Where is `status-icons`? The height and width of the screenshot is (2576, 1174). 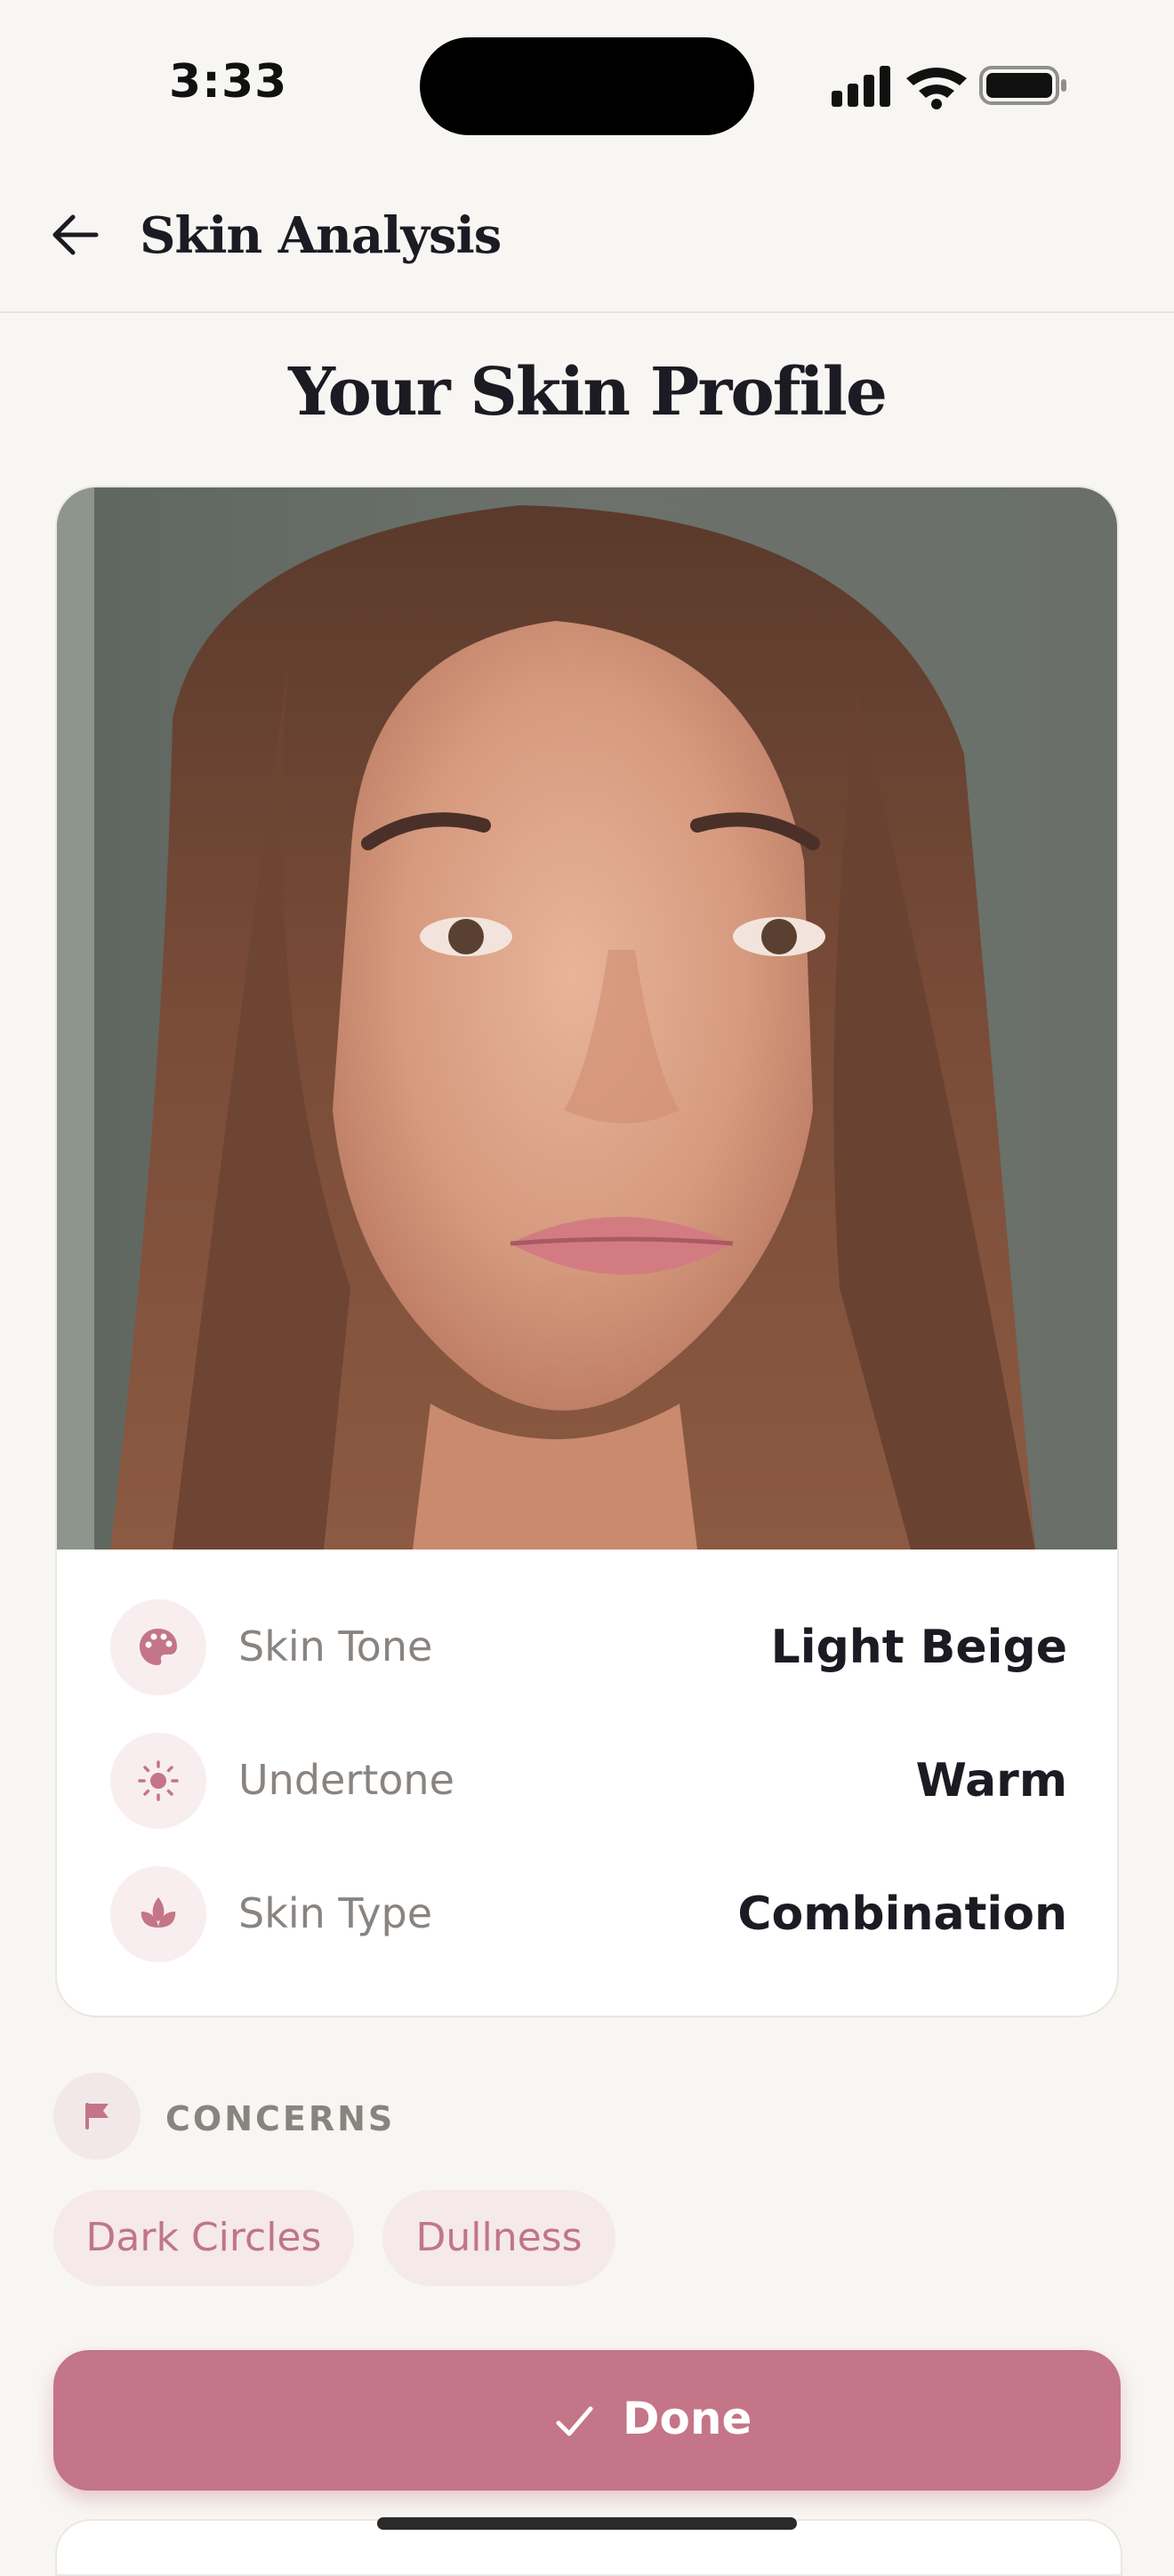
status-icons is located at coordinates (949, 87).